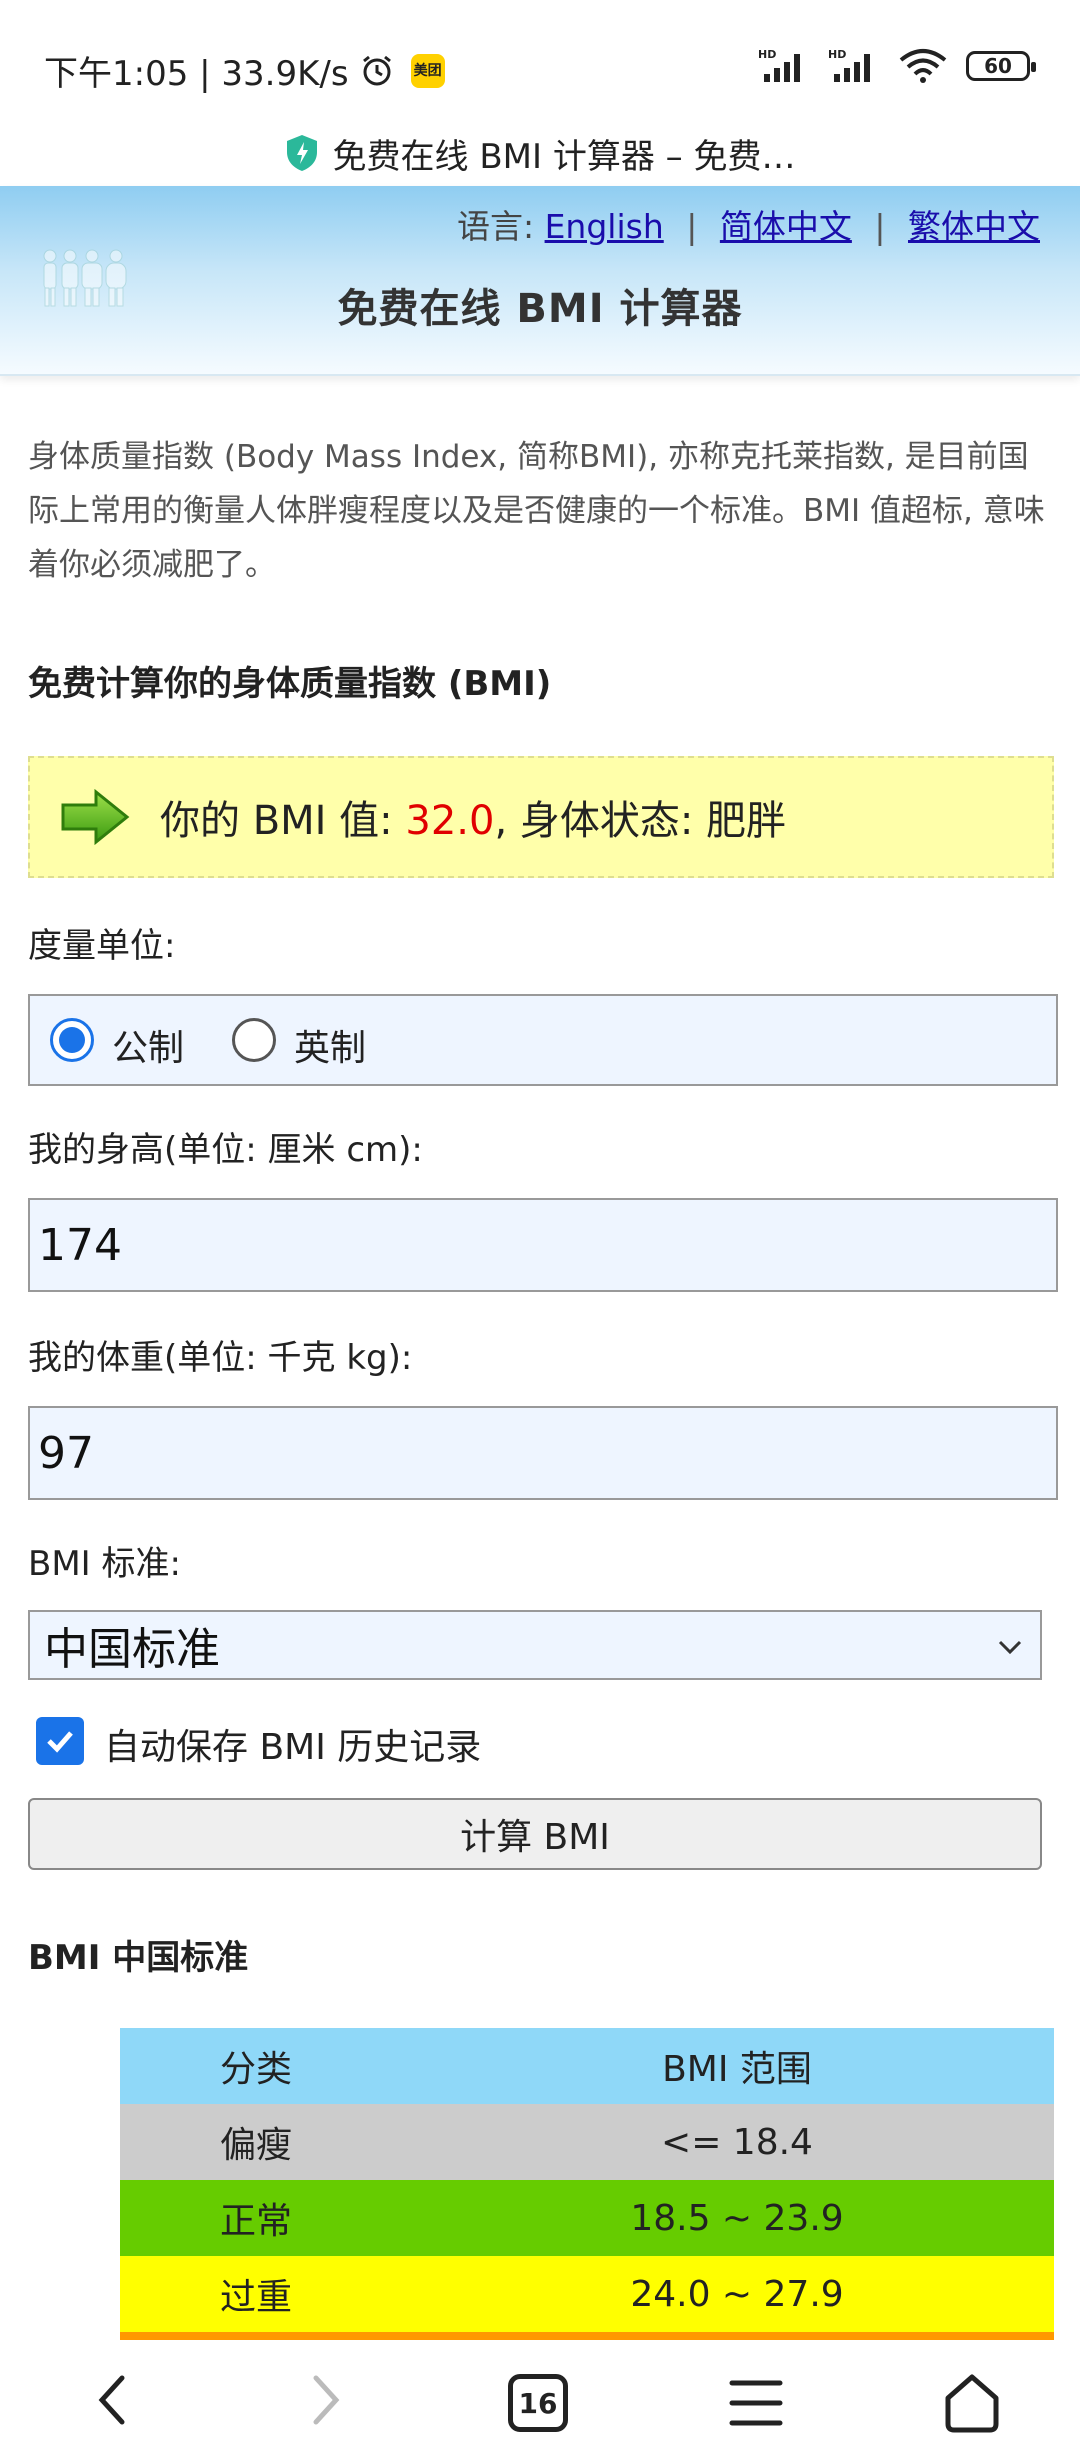  Describe the element at coordinates (220, 1358) in the screenshot. I see `weight-label: 我的体重(单位: 千克 kg):` at that location.